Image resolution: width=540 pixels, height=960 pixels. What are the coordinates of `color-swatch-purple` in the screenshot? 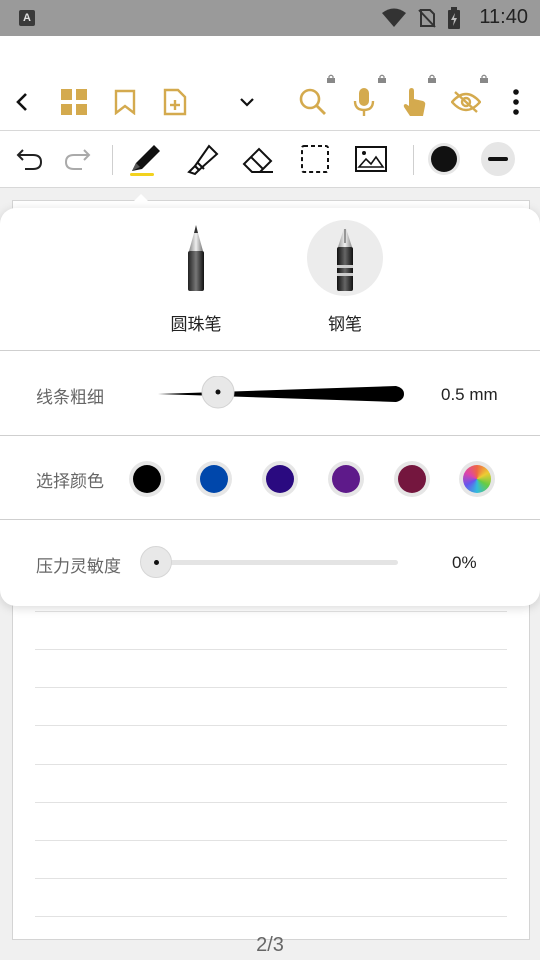 It's located at (346, 479).